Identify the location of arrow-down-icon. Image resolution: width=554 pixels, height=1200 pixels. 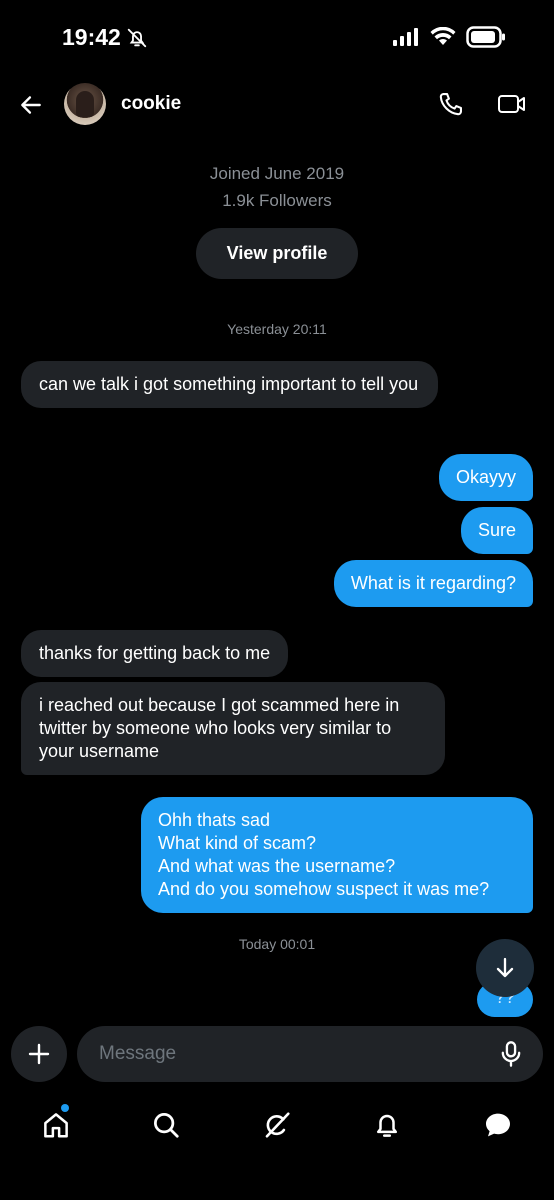
(505, 967).